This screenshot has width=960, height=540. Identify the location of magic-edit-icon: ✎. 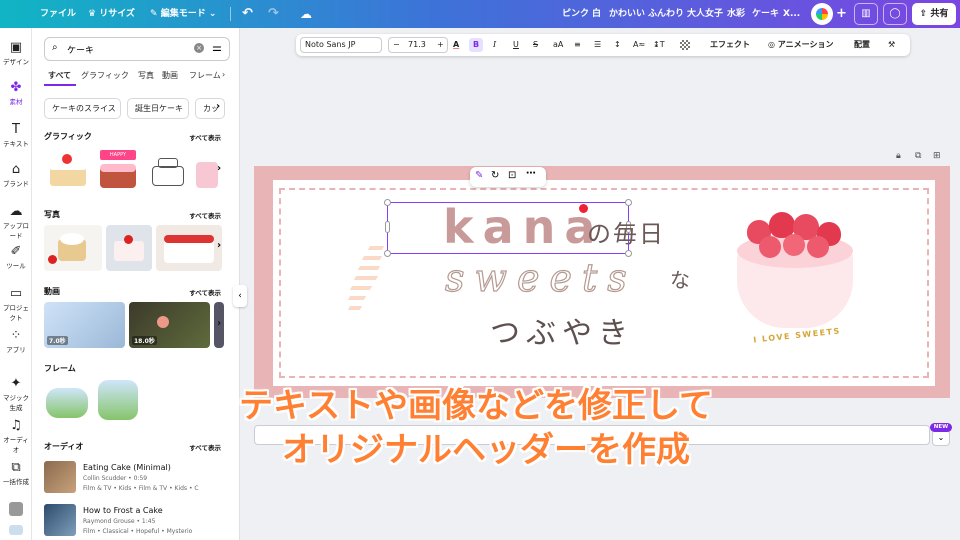
(479, 175).